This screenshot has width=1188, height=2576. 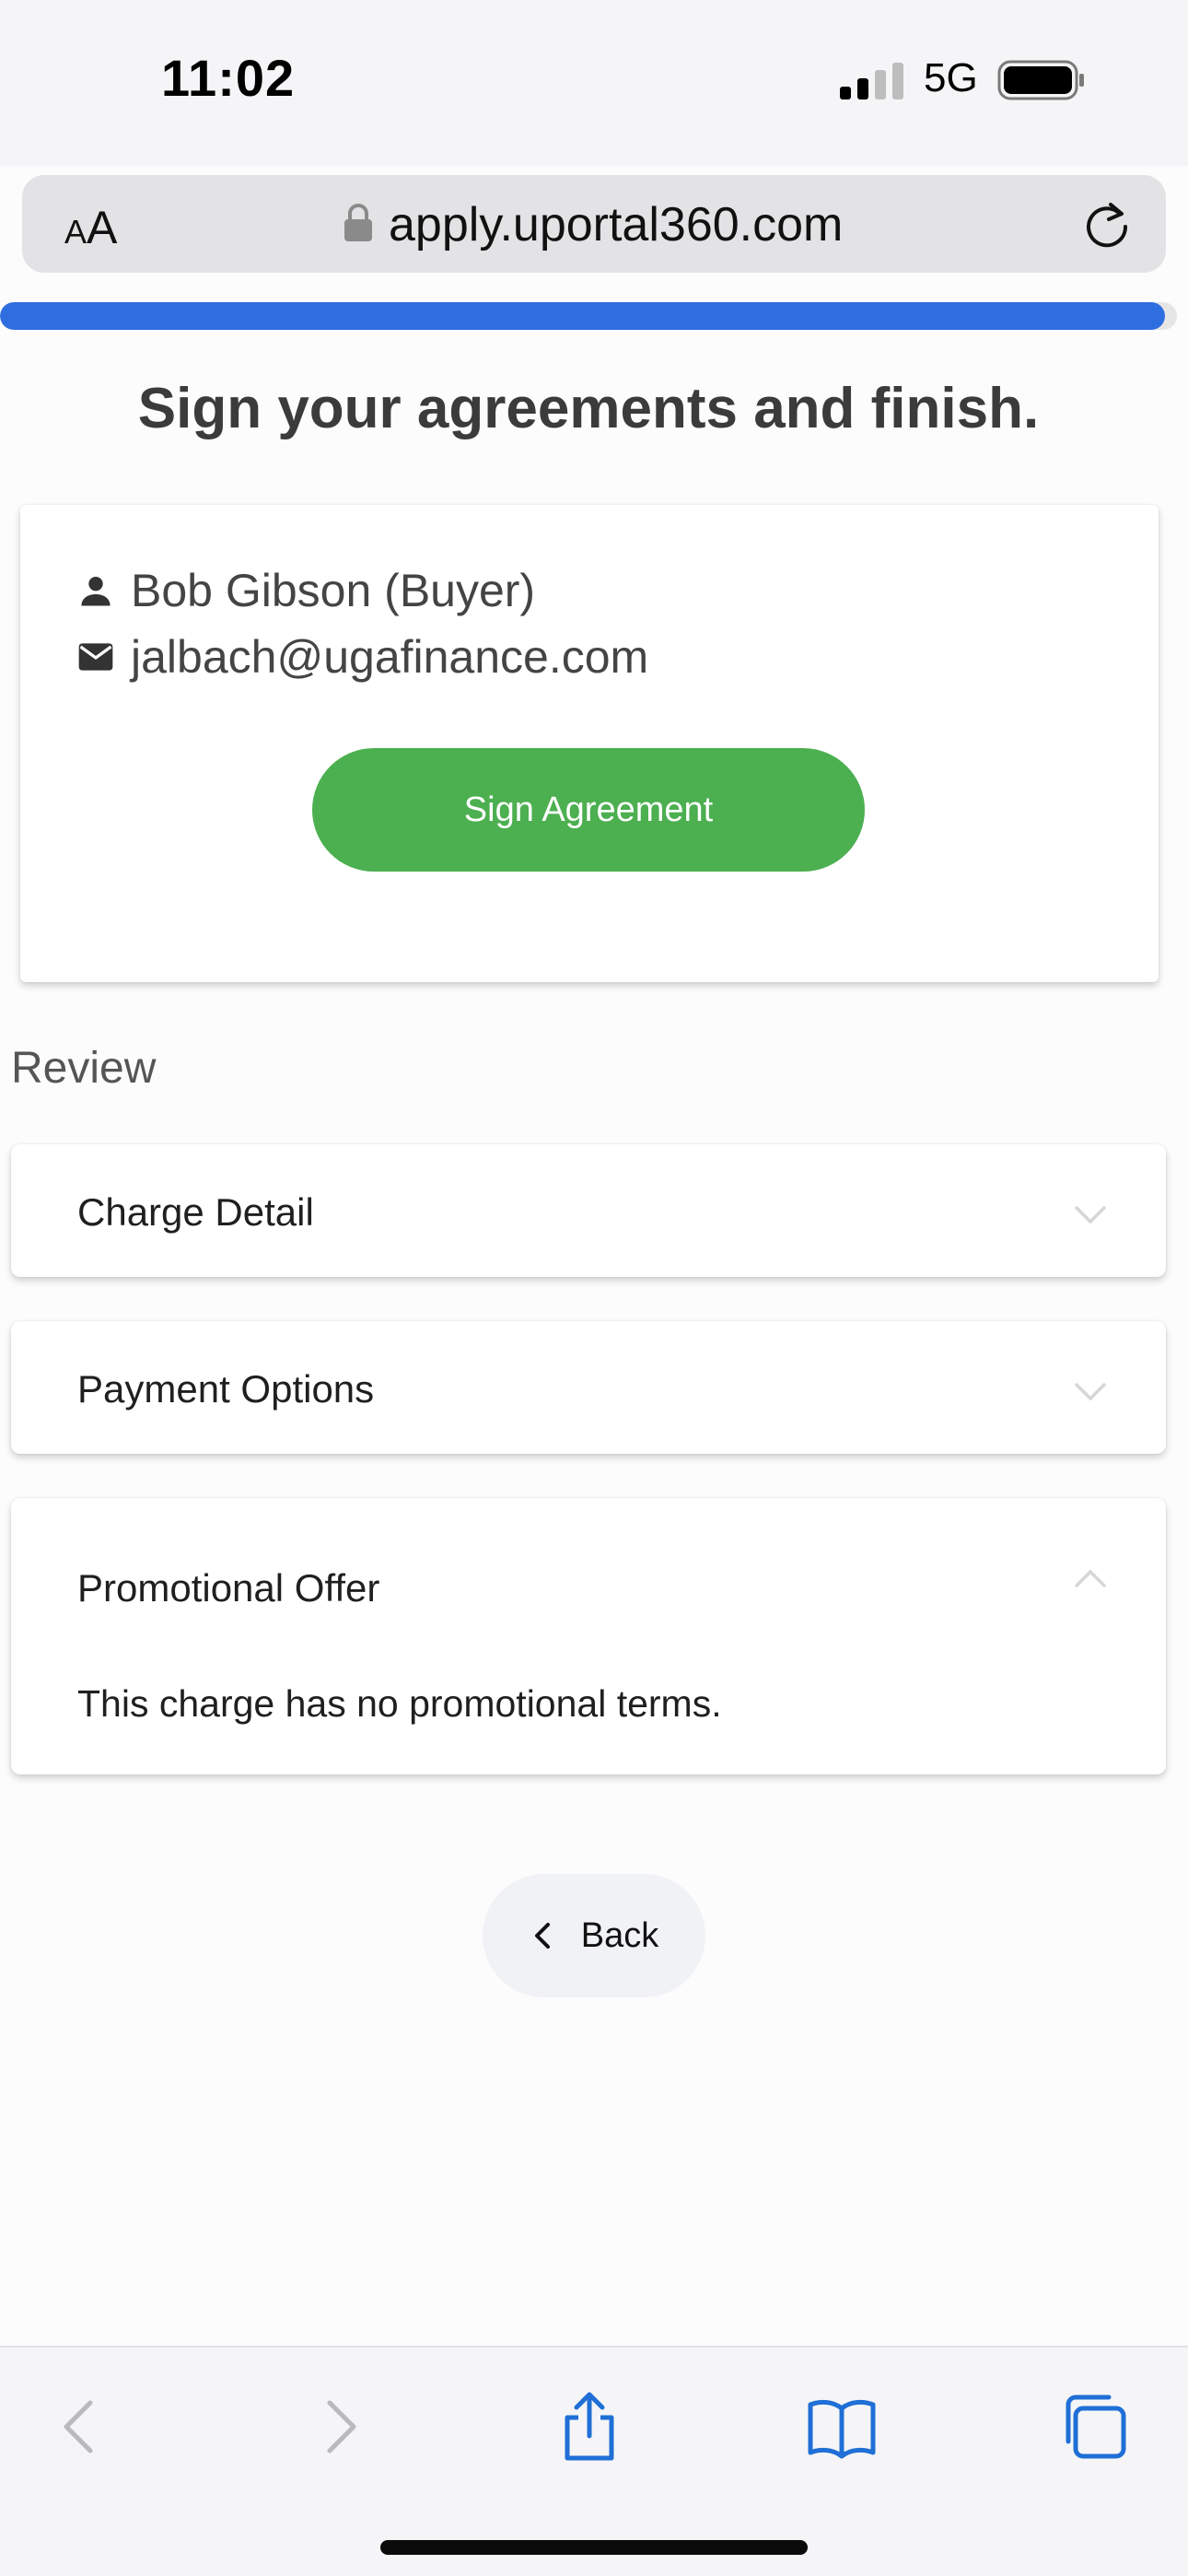 What do you see at coordinates (1040, 80) in the screenshot?
I see `battery-icon` at bounding box center [1040, 80].